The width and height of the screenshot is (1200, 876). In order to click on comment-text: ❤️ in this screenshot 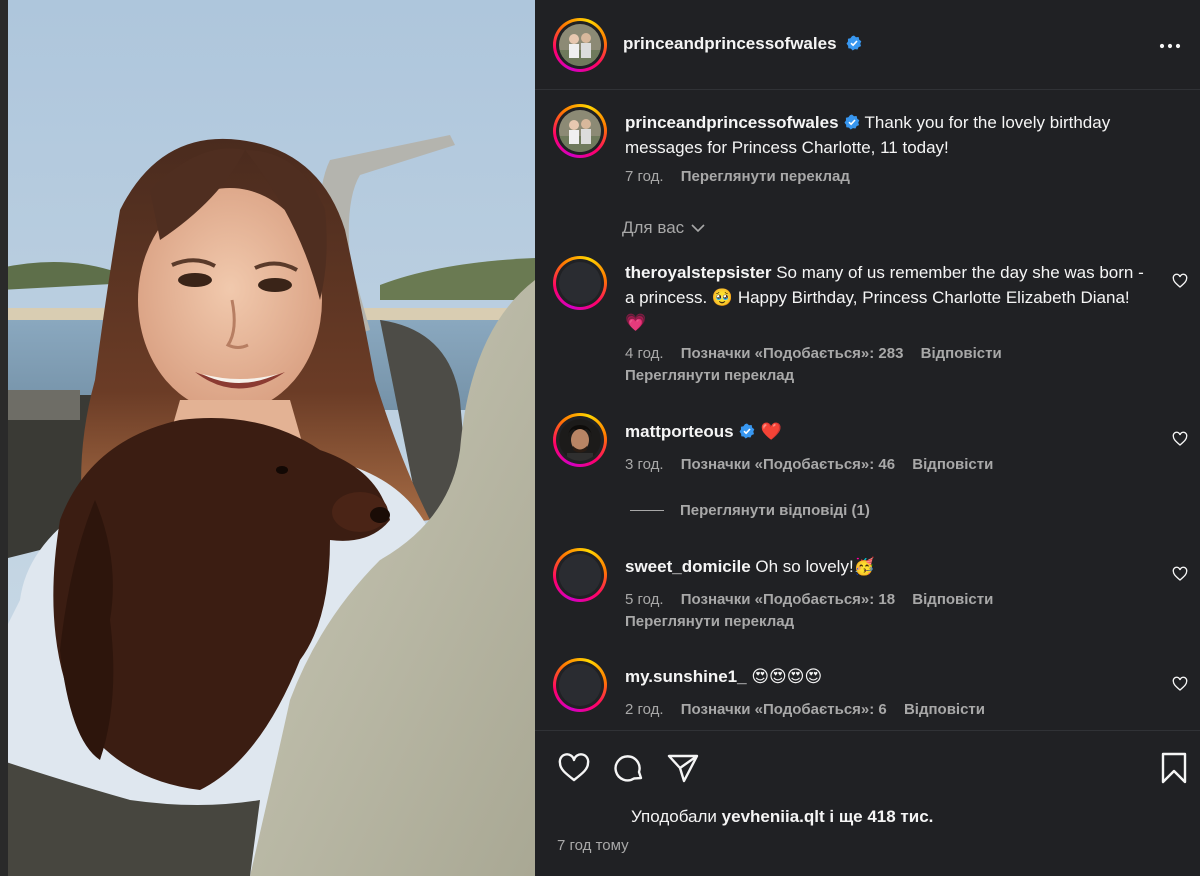, I will do `click(771, 431)`.